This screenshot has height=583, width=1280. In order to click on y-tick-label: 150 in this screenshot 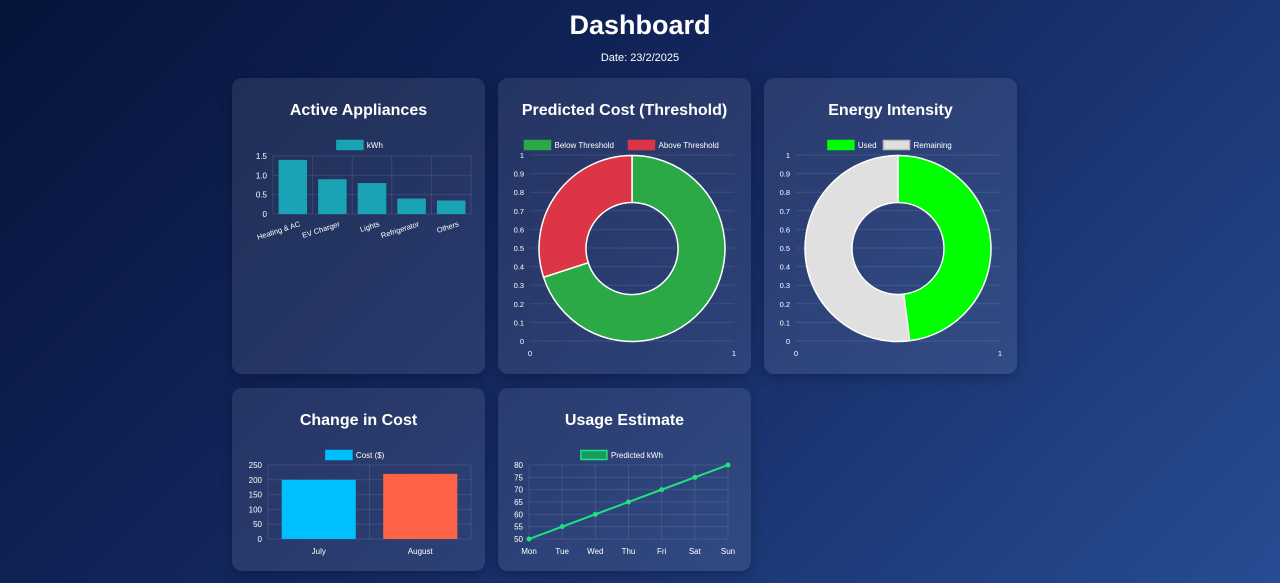, I will do `click(256, 495)`.